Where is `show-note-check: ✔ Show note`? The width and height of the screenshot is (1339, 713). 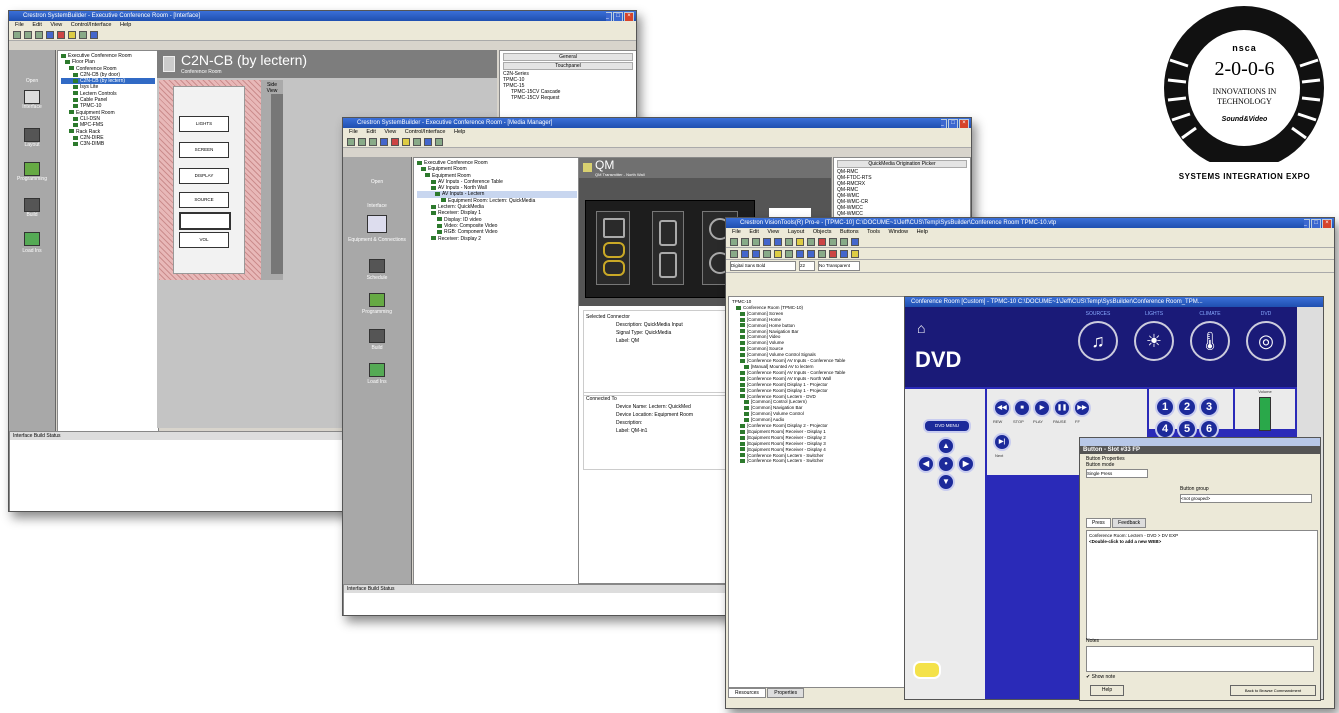 show-note-check: ✔ Show note is located at coordinates (1100, 677).